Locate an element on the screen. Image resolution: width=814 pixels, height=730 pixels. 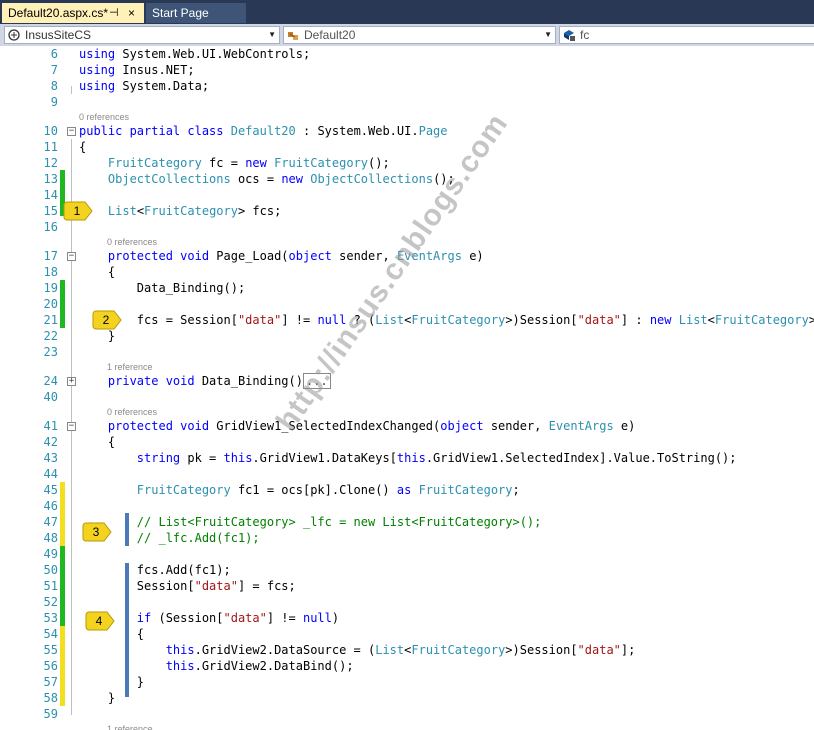
code-text: FruitCategory fc = new FruitCategory(); is located at coordinates (248, 163).